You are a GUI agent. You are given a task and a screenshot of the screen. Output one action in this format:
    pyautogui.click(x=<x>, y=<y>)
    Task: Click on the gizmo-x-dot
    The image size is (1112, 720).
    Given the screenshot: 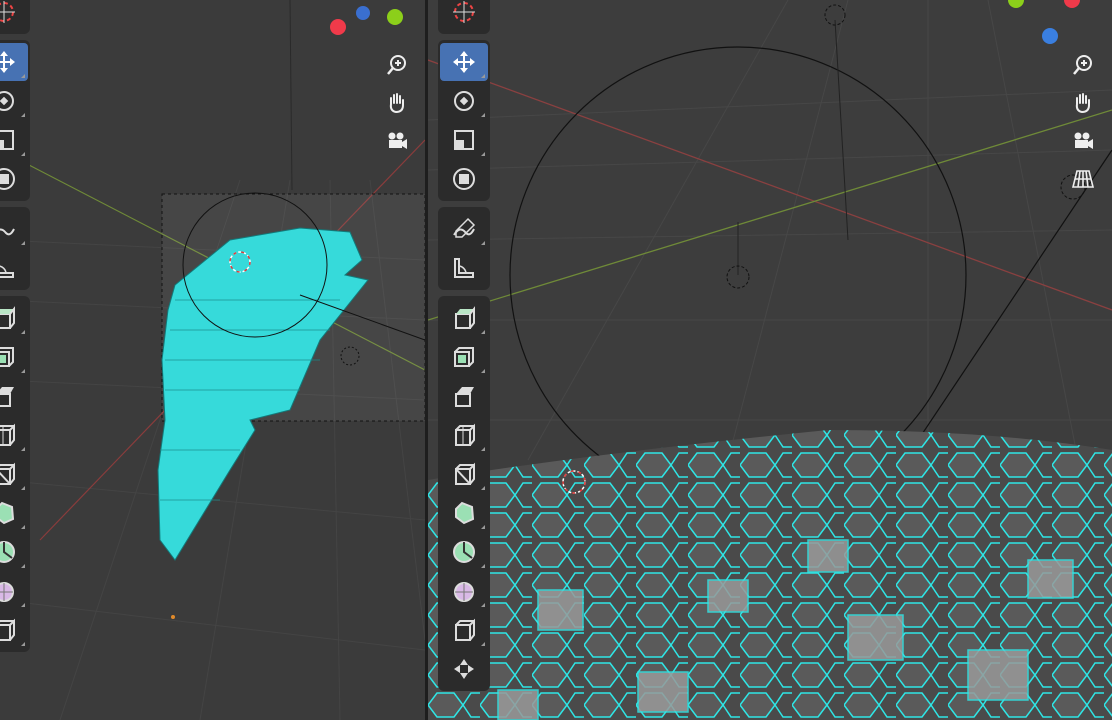 What is the action you would take?
    pyautogui.click(x=338, y=27)
    